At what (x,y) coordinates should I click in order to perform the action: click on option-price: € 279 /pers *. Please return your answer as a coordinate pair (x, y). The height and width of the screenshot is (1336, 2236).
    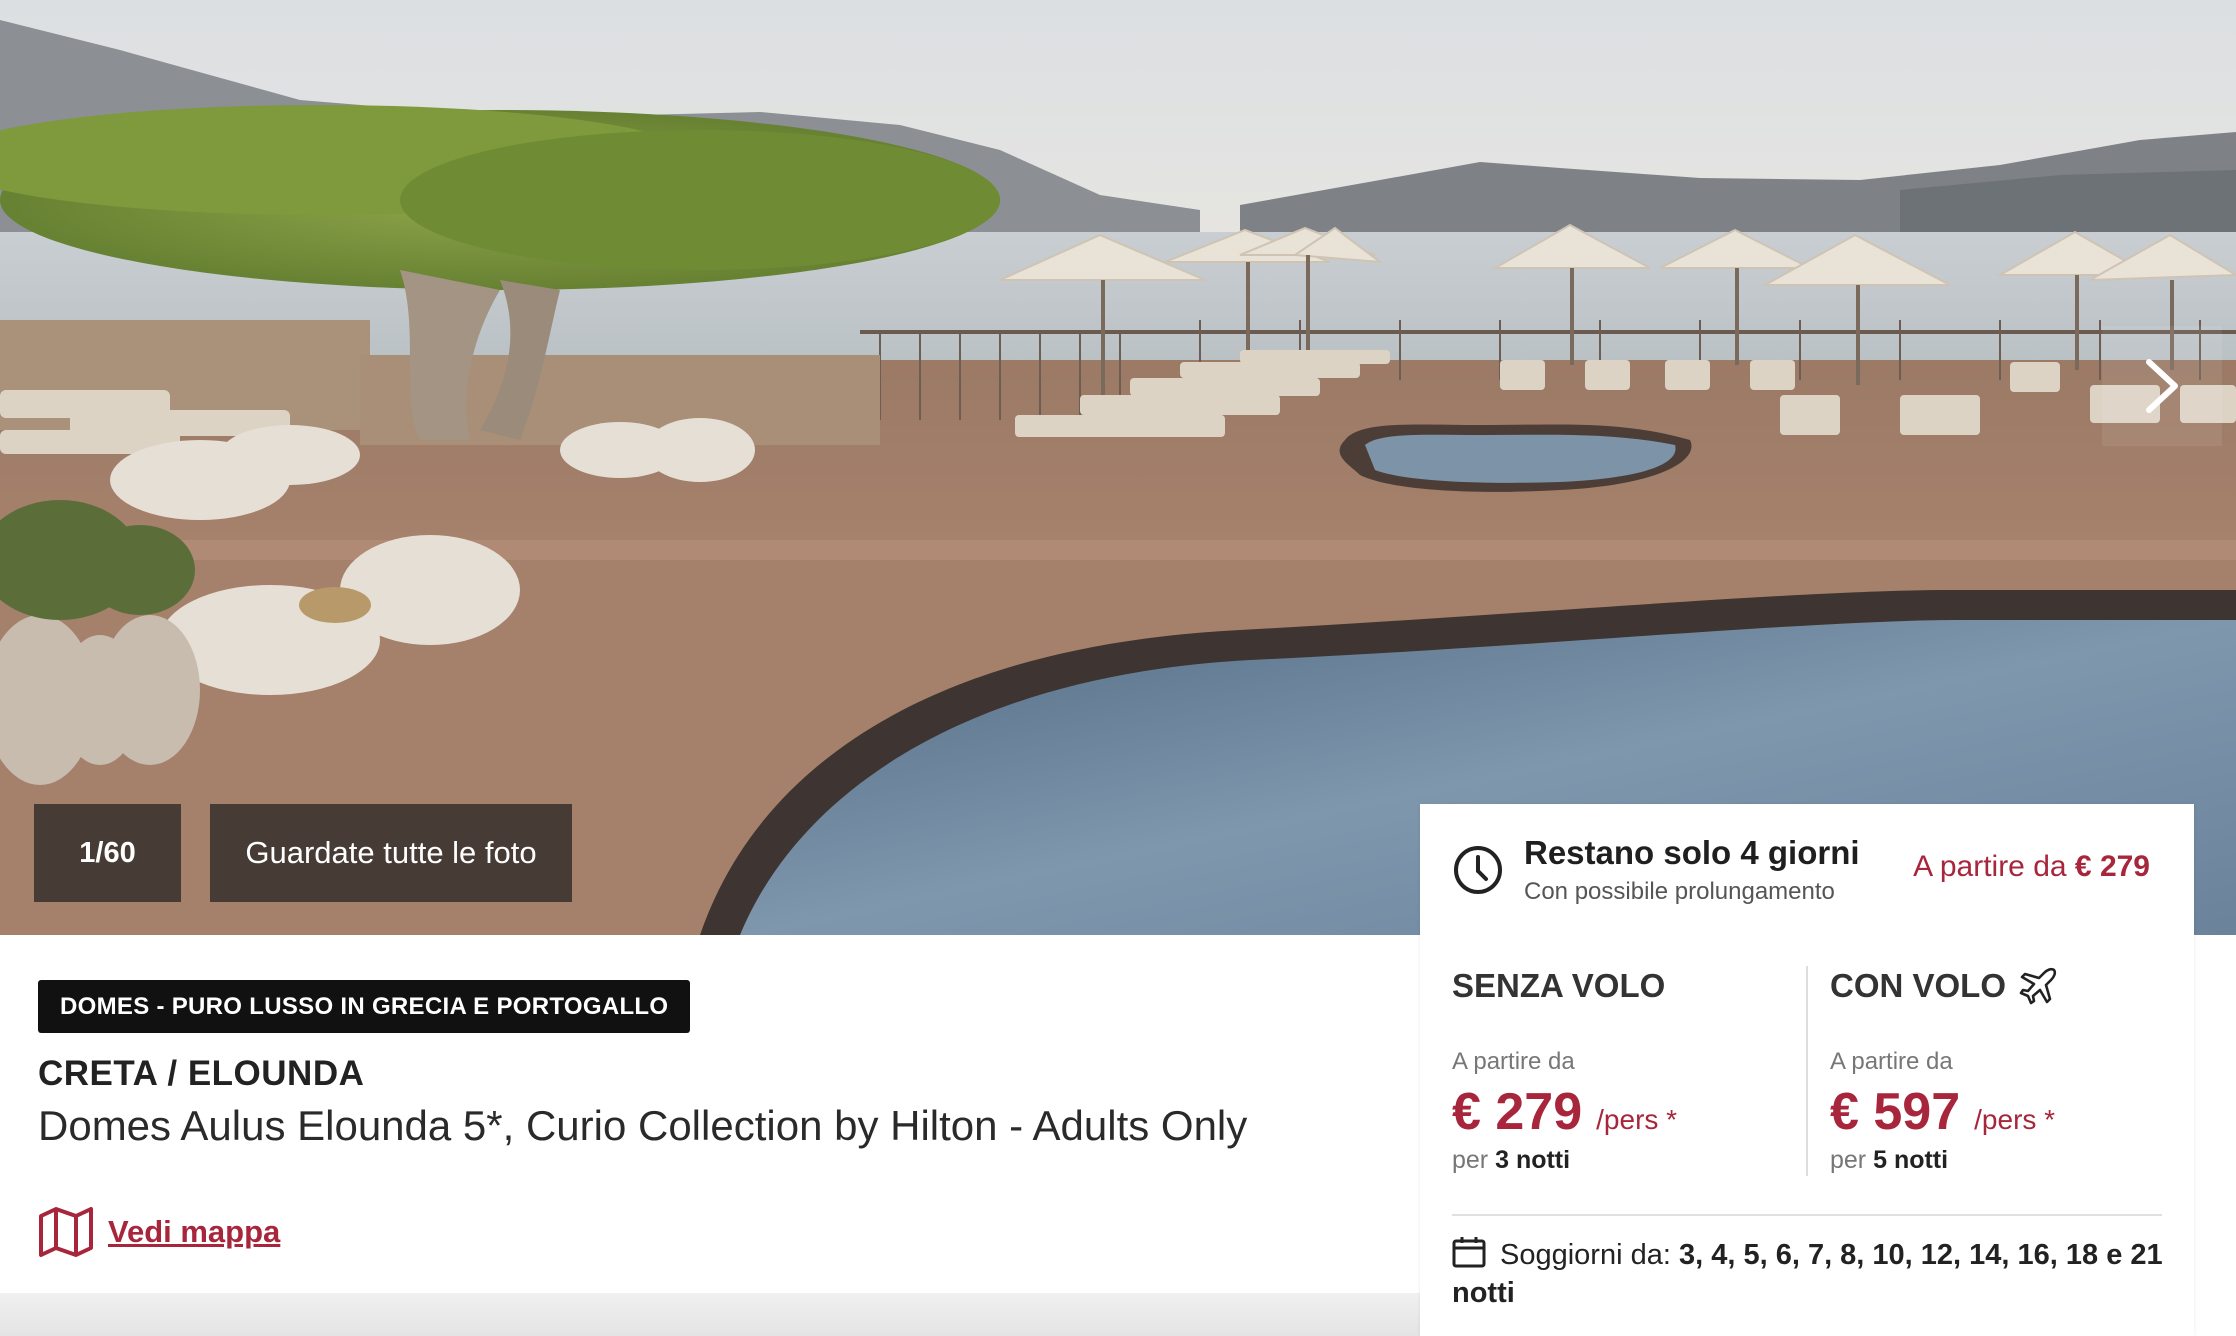
    Looking at the image, I should click on (1622, 1112).